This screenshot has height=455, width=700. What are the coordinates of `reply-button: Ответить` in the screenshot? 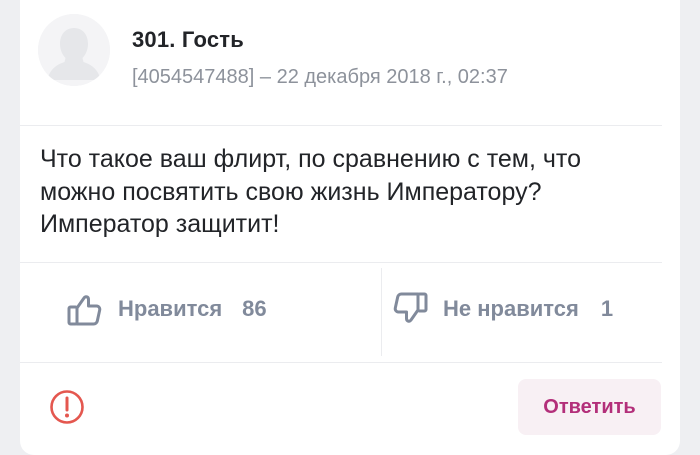 It's located at (589, 407).